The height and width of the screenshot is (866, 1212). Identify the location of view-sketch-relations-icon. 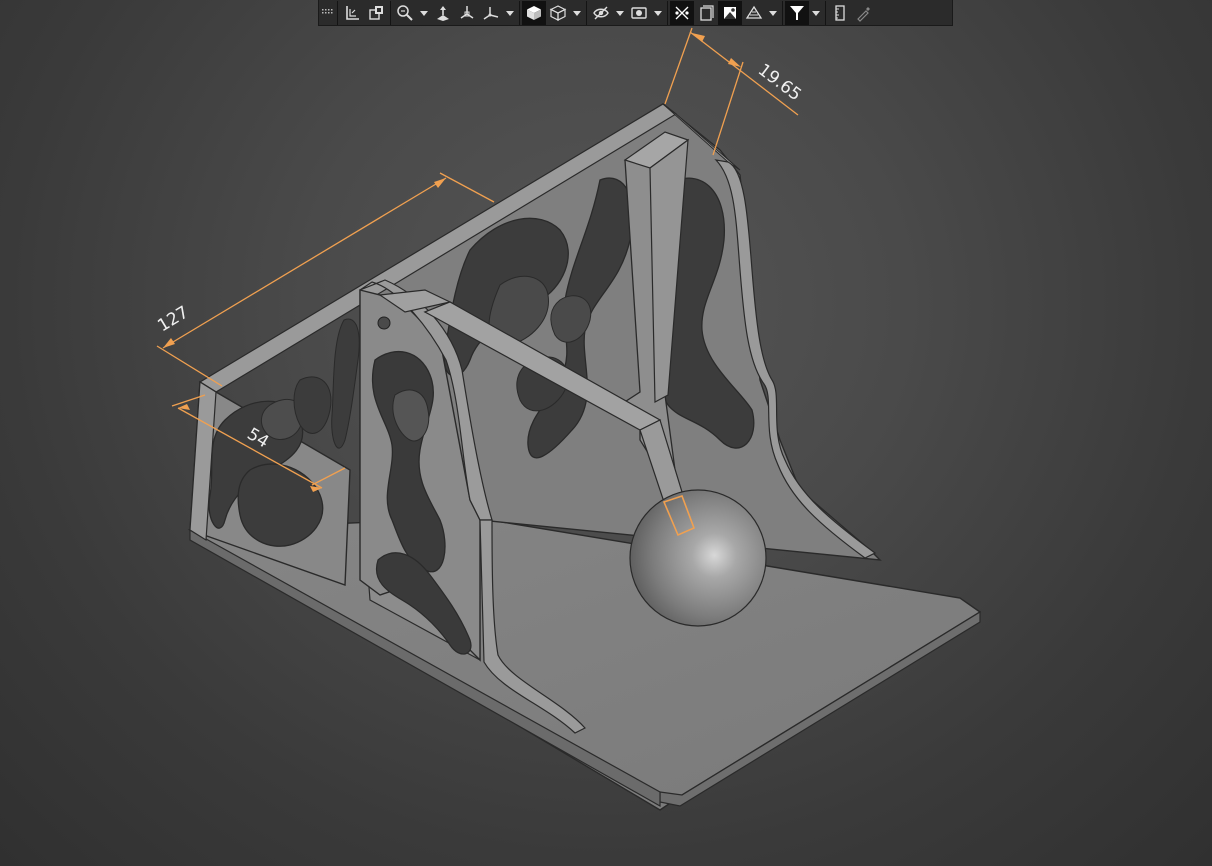
(682, 12).